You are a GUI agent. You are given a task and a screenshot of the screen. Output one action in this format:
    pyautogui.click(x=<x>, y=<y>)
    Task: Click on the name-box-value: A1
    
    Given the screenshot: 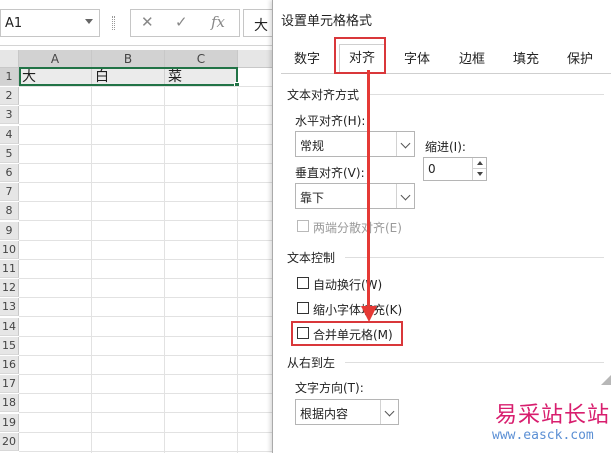 What is the action you would take?
    pyautogui.click(x=14, y=23)
    